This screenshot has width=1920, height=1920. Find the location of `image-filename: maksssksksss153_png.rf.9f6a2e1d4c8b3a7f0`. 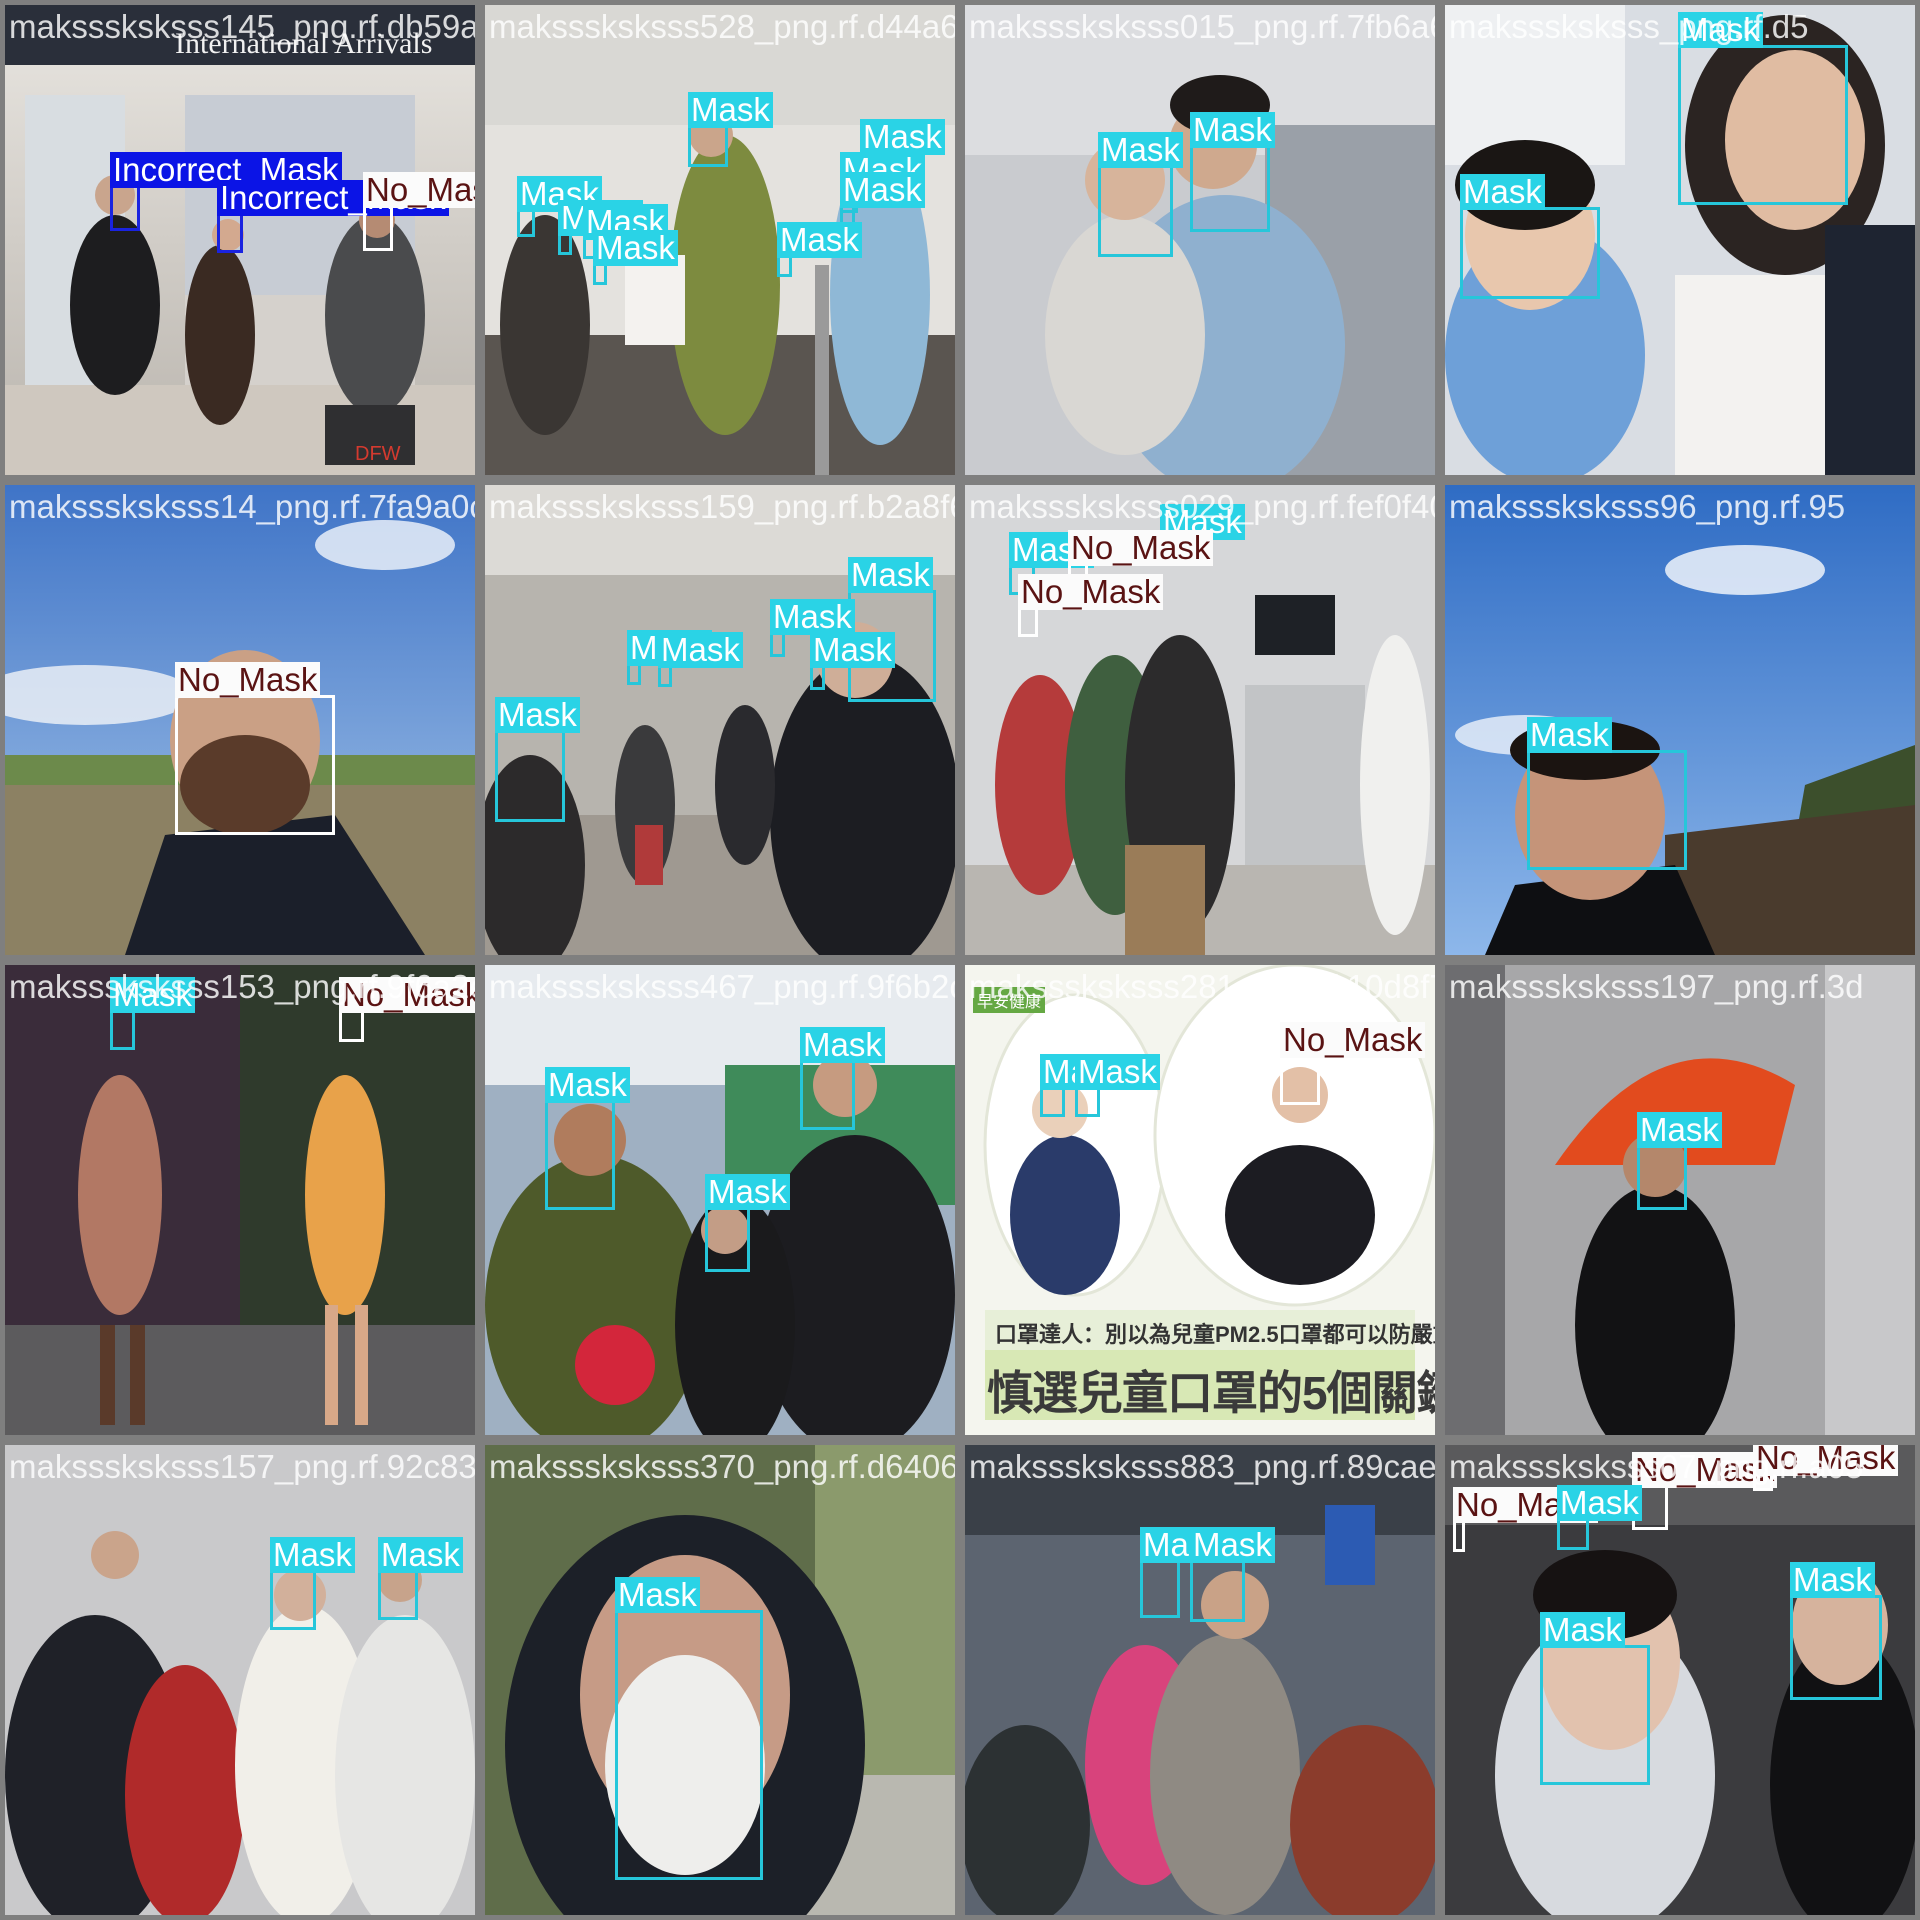

image-filename: maksssksksss153_png.rf.9f6a2e1d4c8b3a7f0 is located at coordinates (242, 986).